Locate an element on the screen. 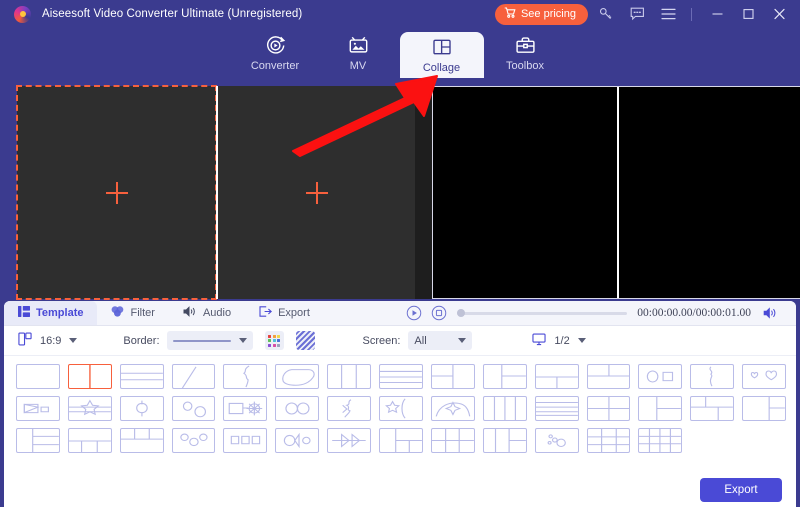 The image size is (800, 507). filter-icon is located at coordinates (117, 313).